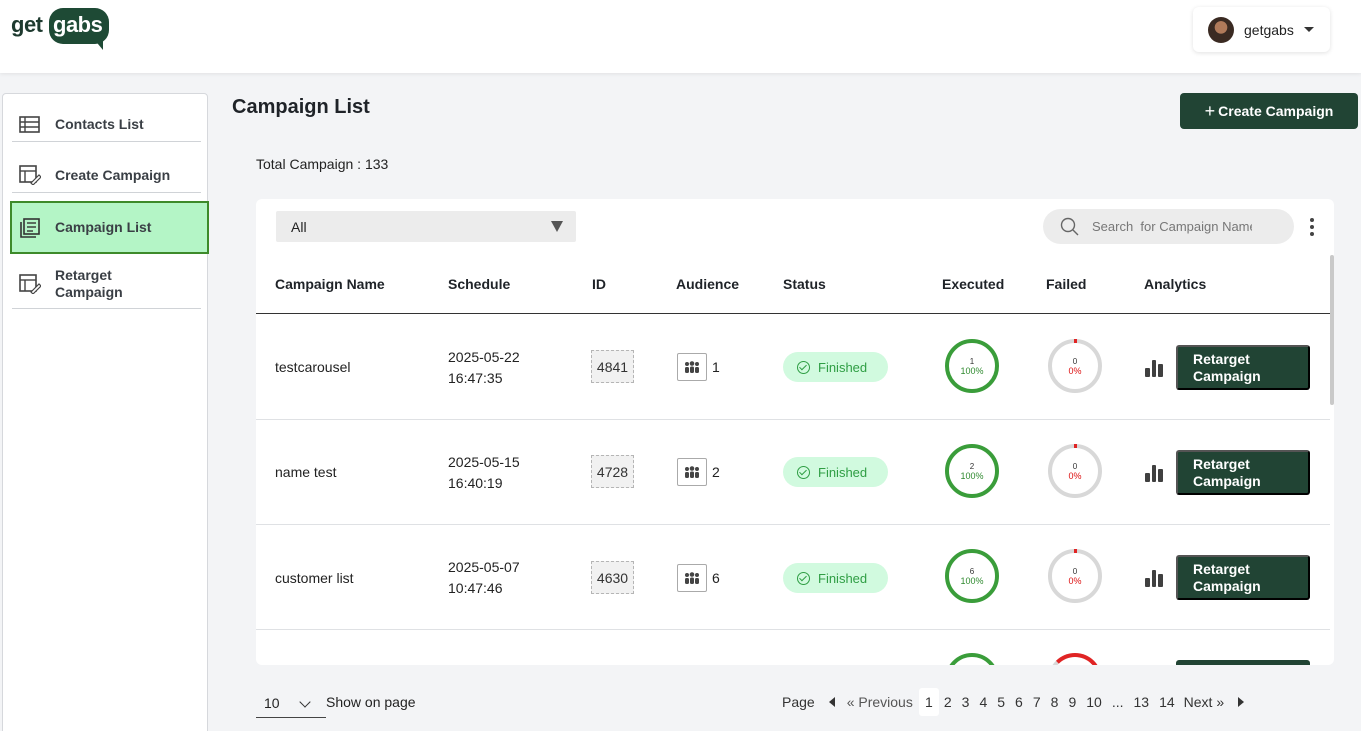 The width and height of the screenshot is (1361, 731). Describe the element at coordinates (831, 702) in the screenshot. I see `prev-arrow-icon` at that location.